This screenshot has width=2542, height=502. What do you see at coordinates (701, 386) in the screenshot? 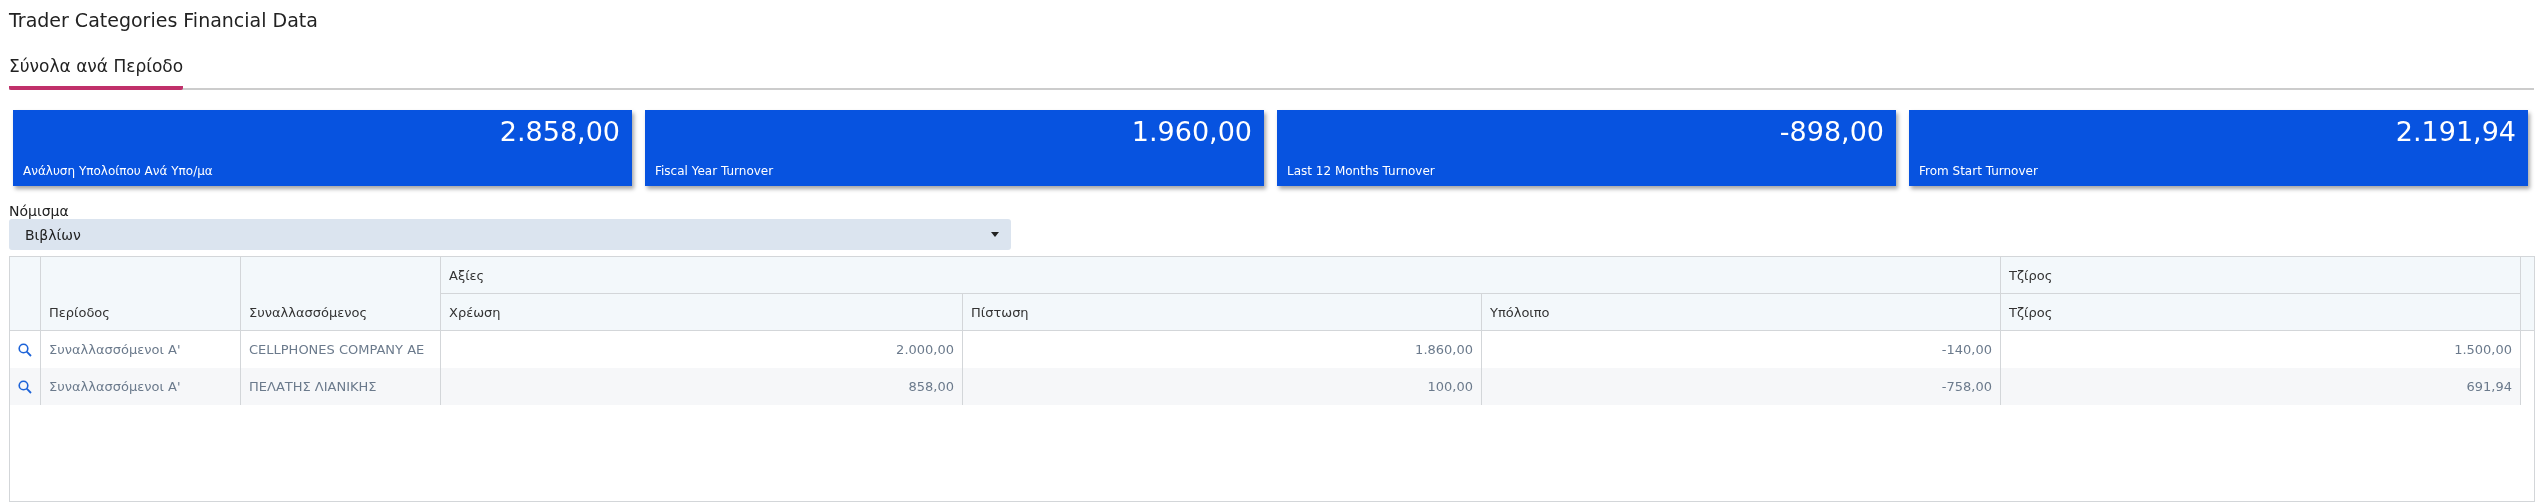
I see `table-cell: 858,00` at bounding box center [701, 386].